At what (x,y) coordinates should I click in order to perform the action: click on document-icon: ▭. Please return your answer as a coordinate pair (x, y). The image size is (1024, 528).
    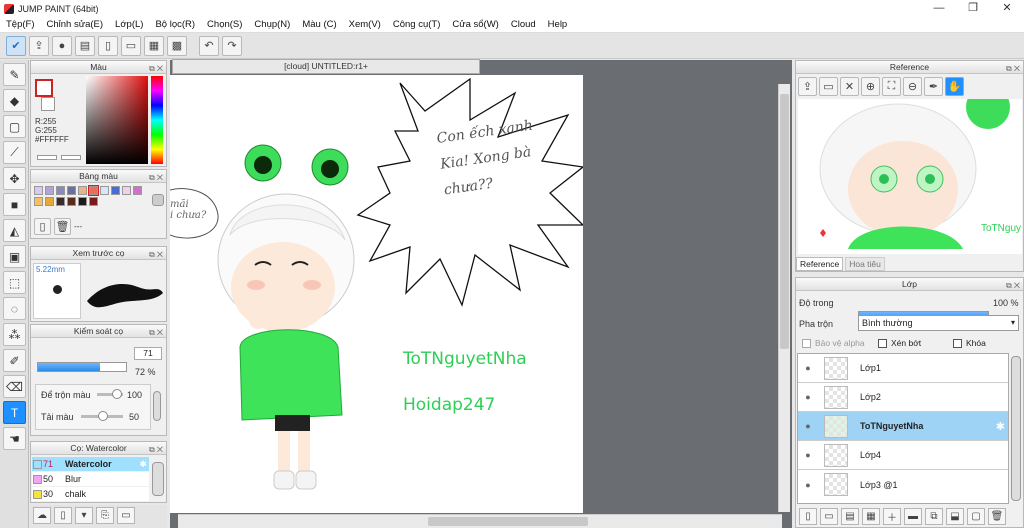
    Looking at the image, I should click on (131, 45).